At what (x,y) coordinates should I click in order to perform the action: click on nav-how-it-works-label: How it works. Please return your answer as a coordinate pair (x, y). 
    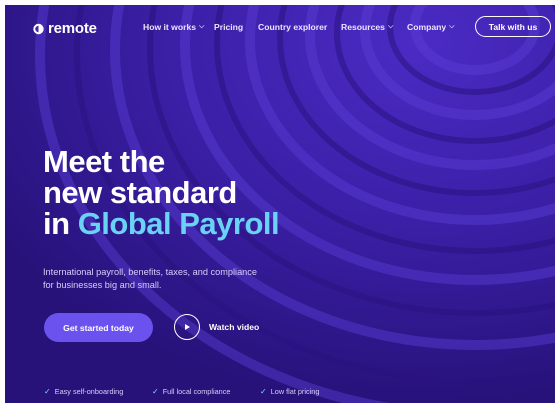
    Looking at the image, I should click on (170, 27).